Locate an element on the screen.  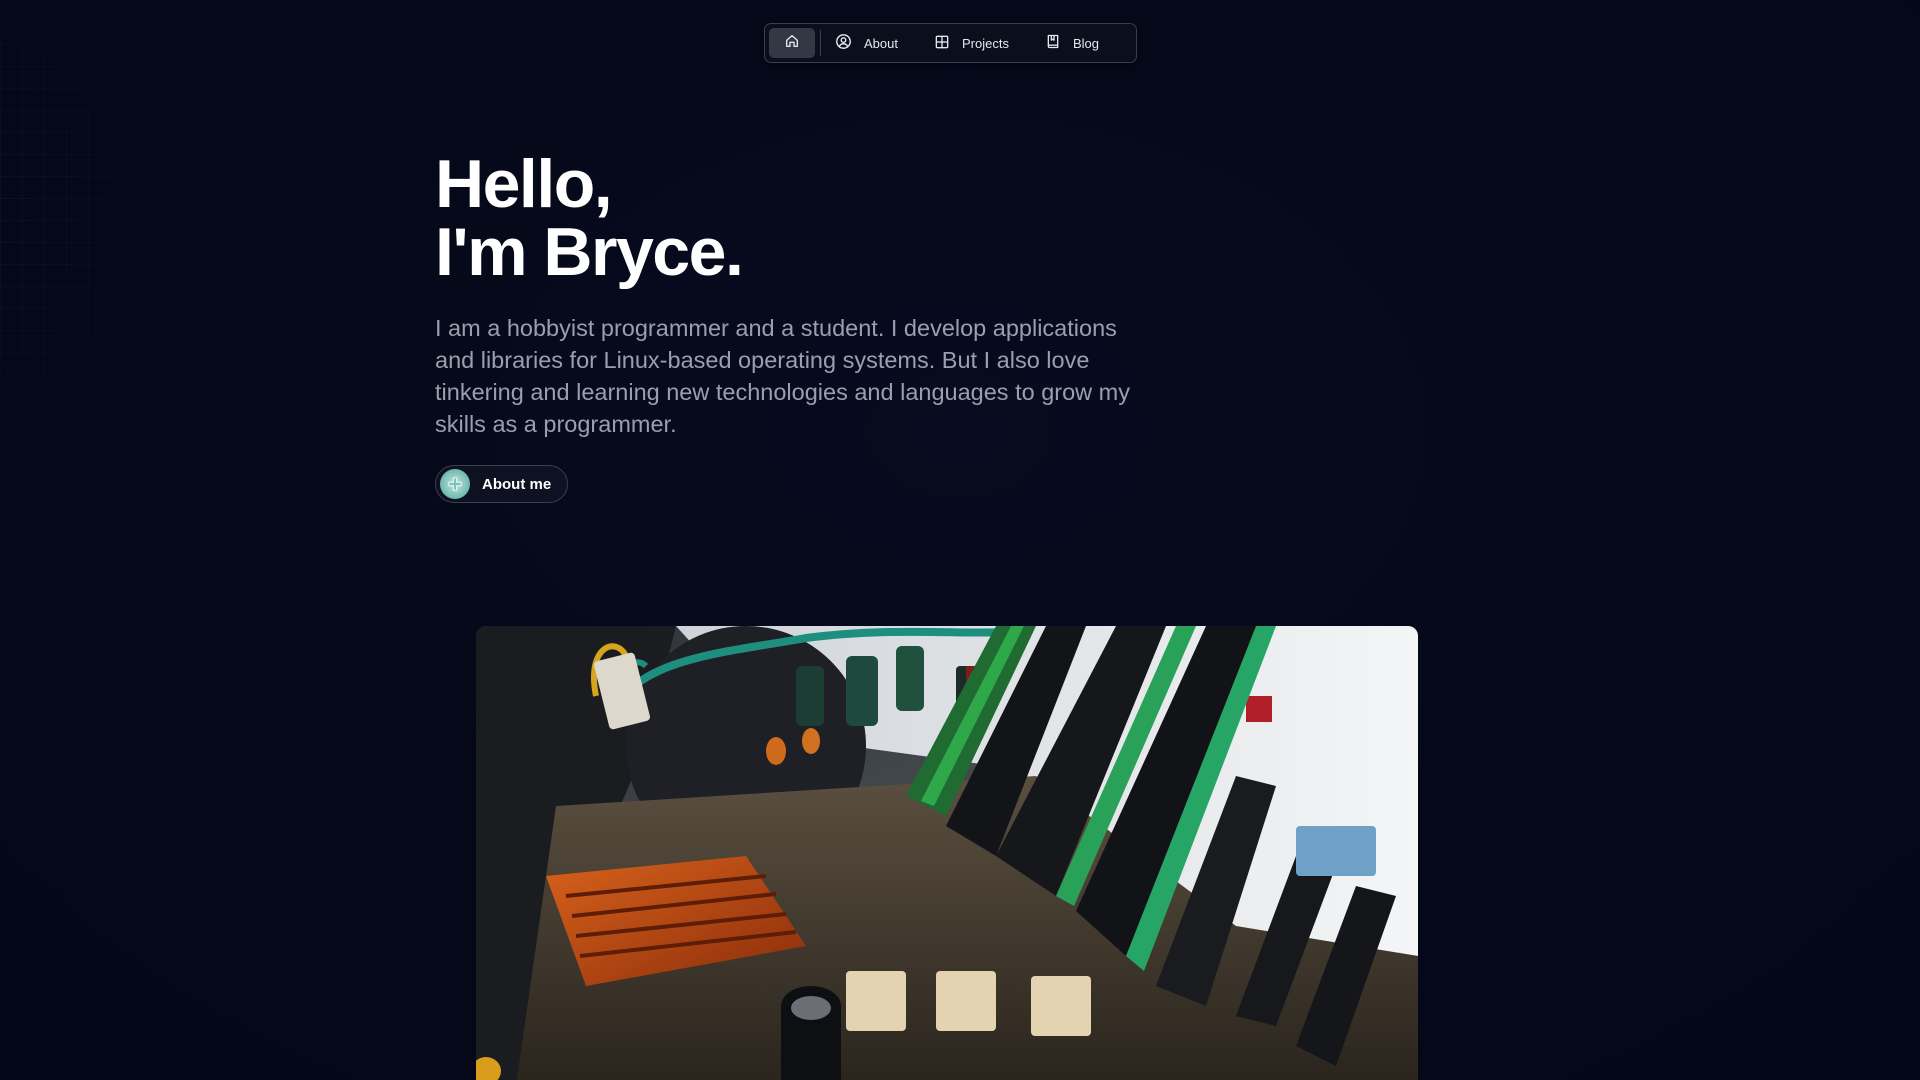
nav-item-projects: Projects is located at coordinates (971, 43).